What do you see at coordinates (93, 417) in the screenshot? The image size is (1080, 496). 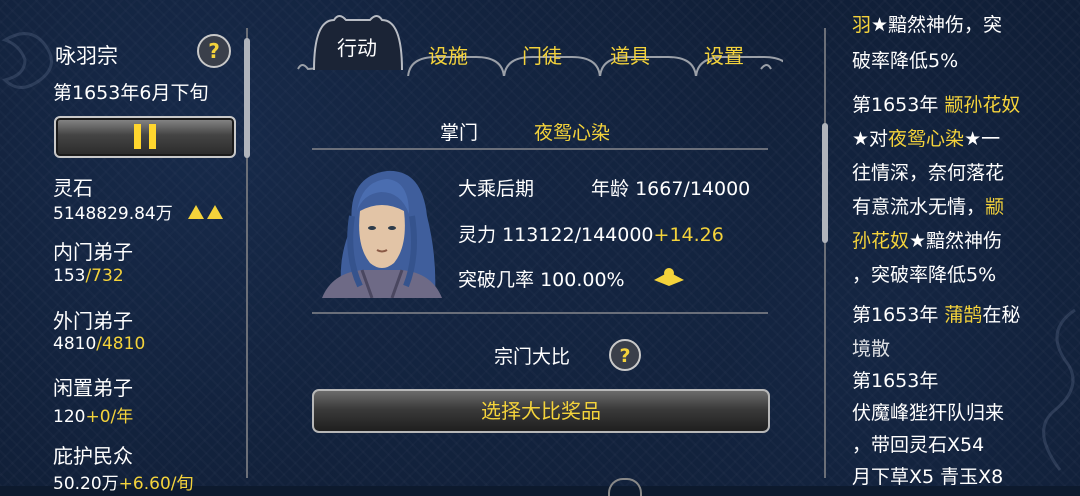 I see `resource-value-idle-disciples: 120+0/年` at bounding box center [93, 417].